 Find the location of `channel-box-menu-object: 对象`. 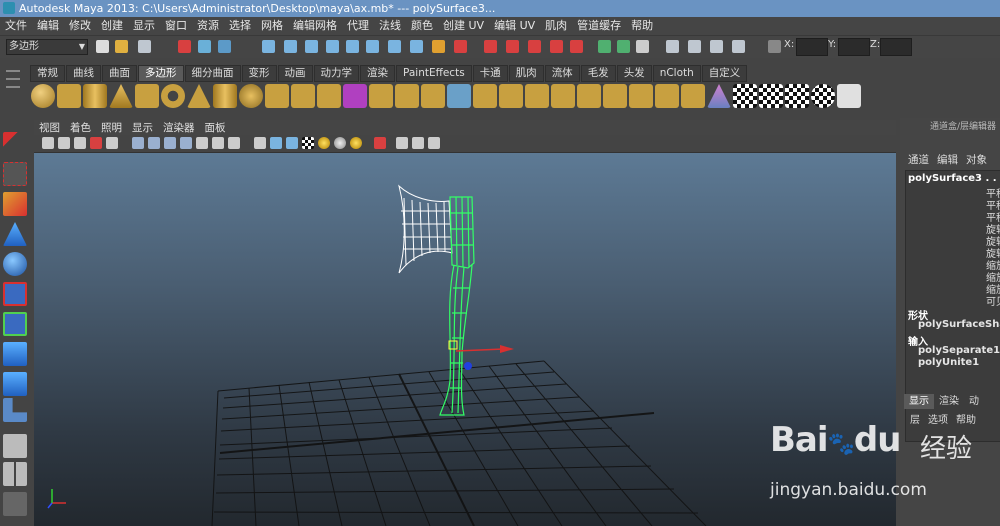

channel-box-menu-object: 对象 is located at coordinates (976, 160).